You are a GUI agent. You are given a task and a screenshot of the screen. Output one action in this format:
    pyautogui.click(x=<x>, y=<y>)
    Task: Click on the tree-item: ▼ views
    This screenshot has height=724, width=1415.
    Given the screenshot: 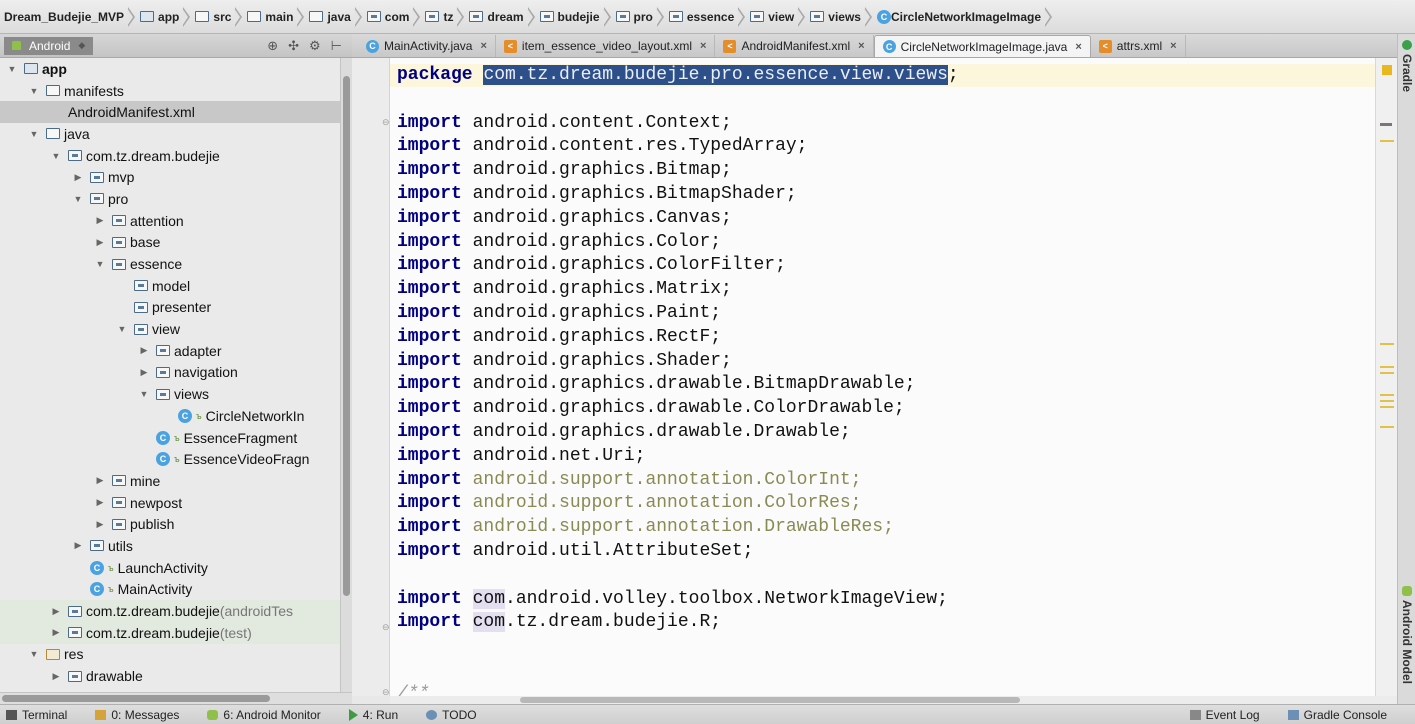 What is the action you would take?
    pyautogui.click(x=170, y=394)
    